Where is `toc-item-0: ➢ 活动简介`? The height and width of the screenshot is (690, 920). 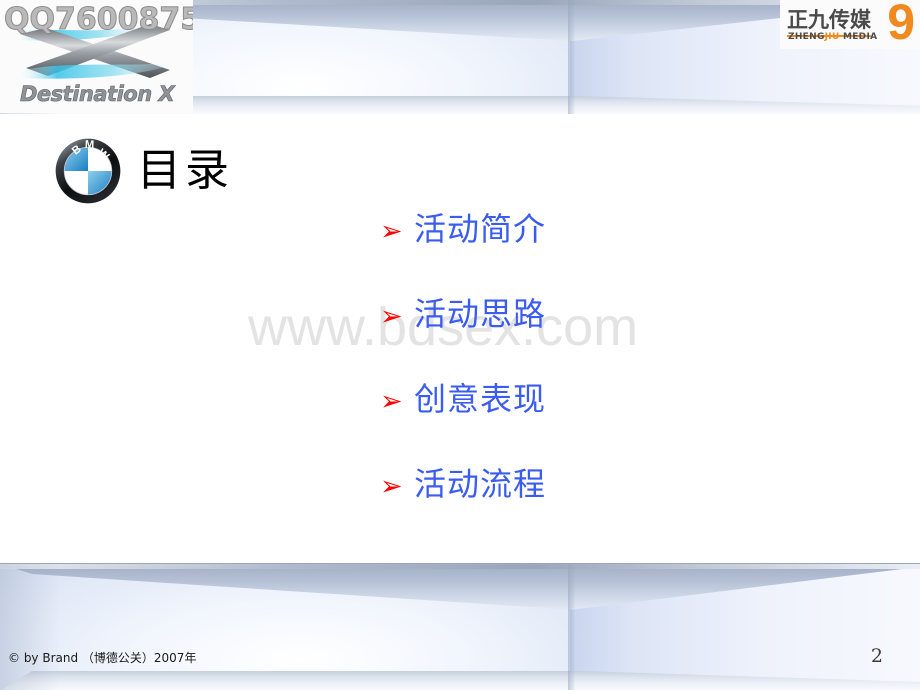 toc-item-0: ➢ 活动简介 is located at coordinates (463, 255).